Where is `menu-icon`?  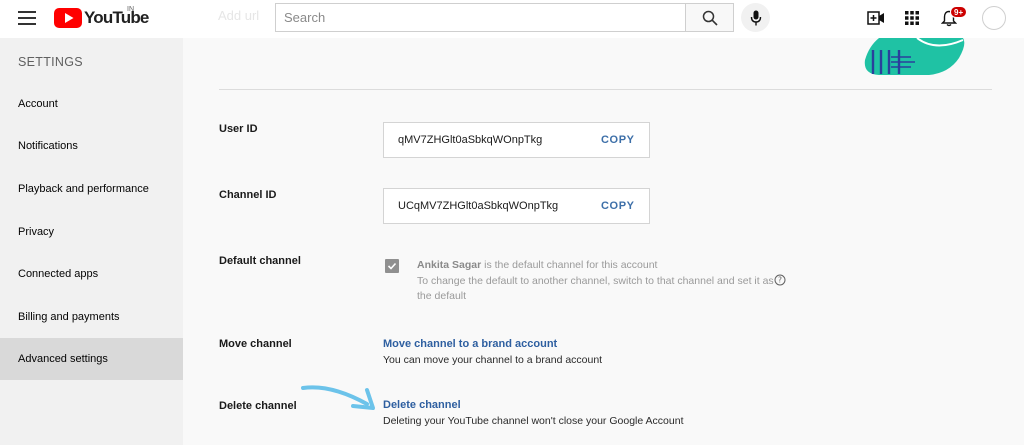 menu-icon is located at coordinates (27, 18).